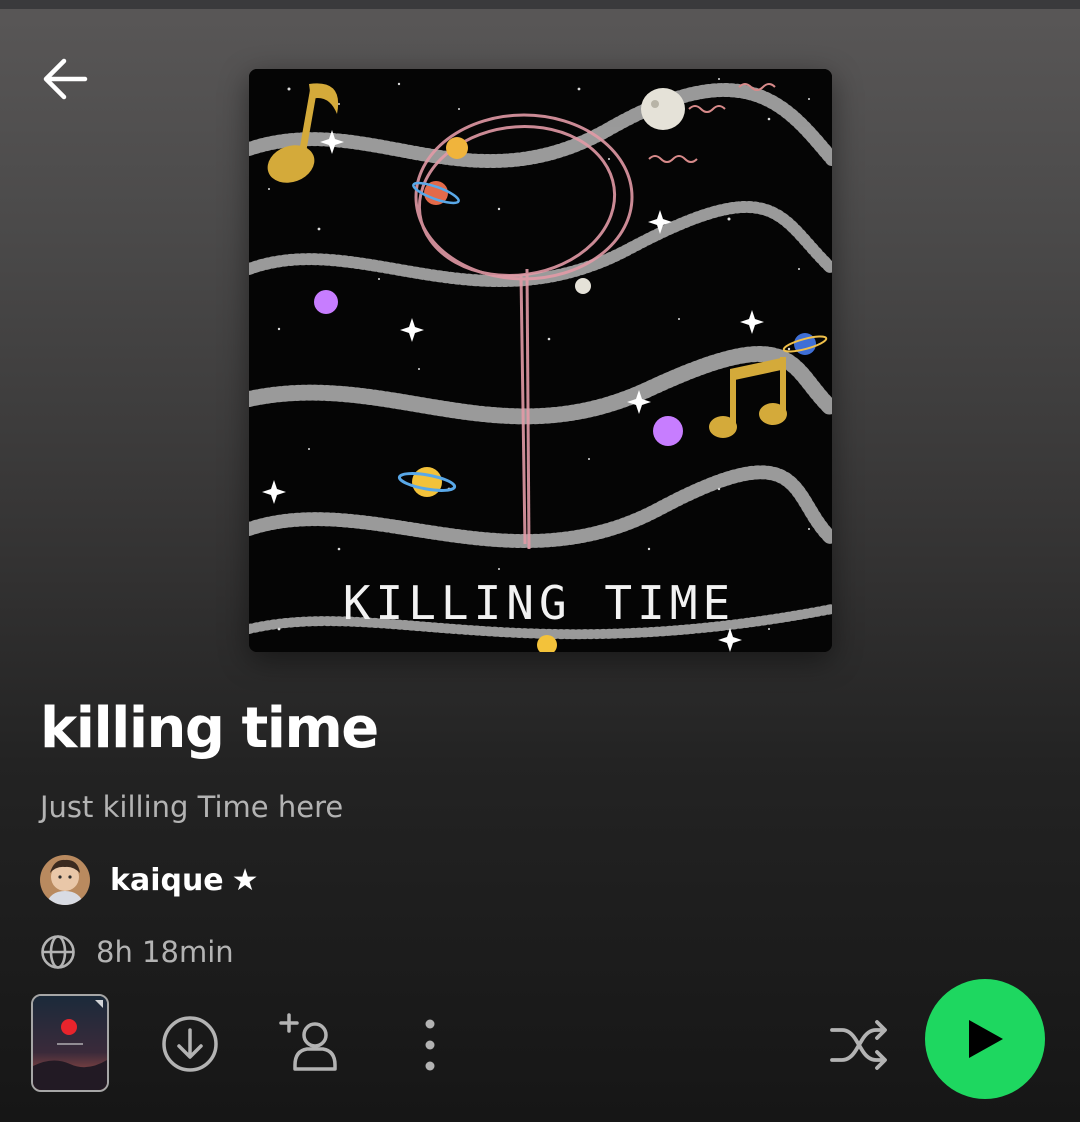  I want to click on playlist-owner: kaique ★, so click(149, 880).